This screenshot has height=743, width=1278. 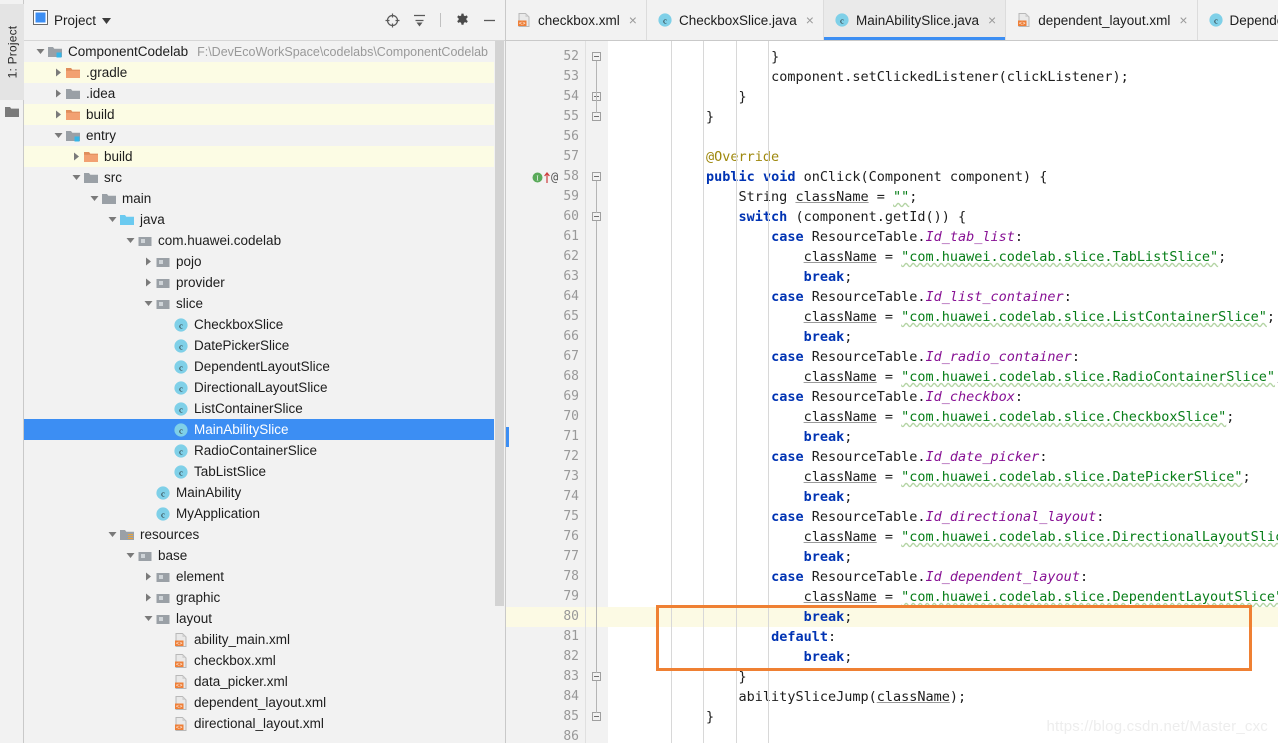 I want to click on tree-item: c DatePickerSlice, so click(x=264, y=345).